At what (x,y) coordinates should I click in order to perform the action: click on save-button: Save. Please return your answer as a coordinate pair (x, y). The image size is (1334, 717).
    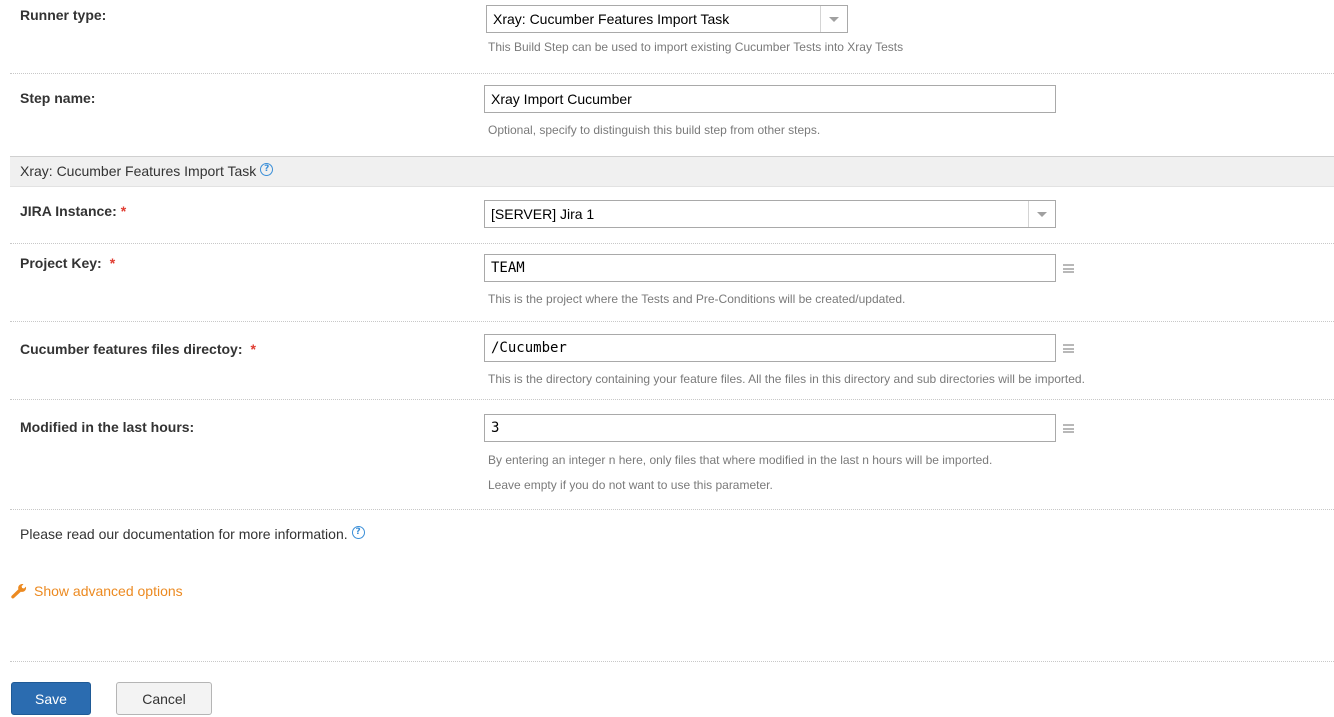
    Looking at the image, I should click on (51, 698).